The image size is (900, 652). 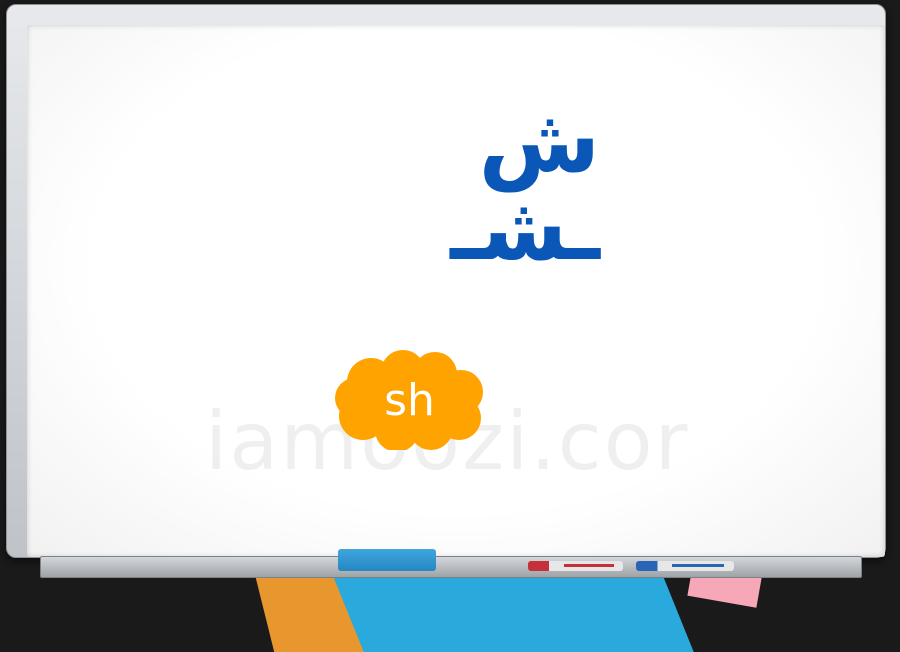 I want to click on letter-forms: ش ـشـ, so click(x=450, y=185).